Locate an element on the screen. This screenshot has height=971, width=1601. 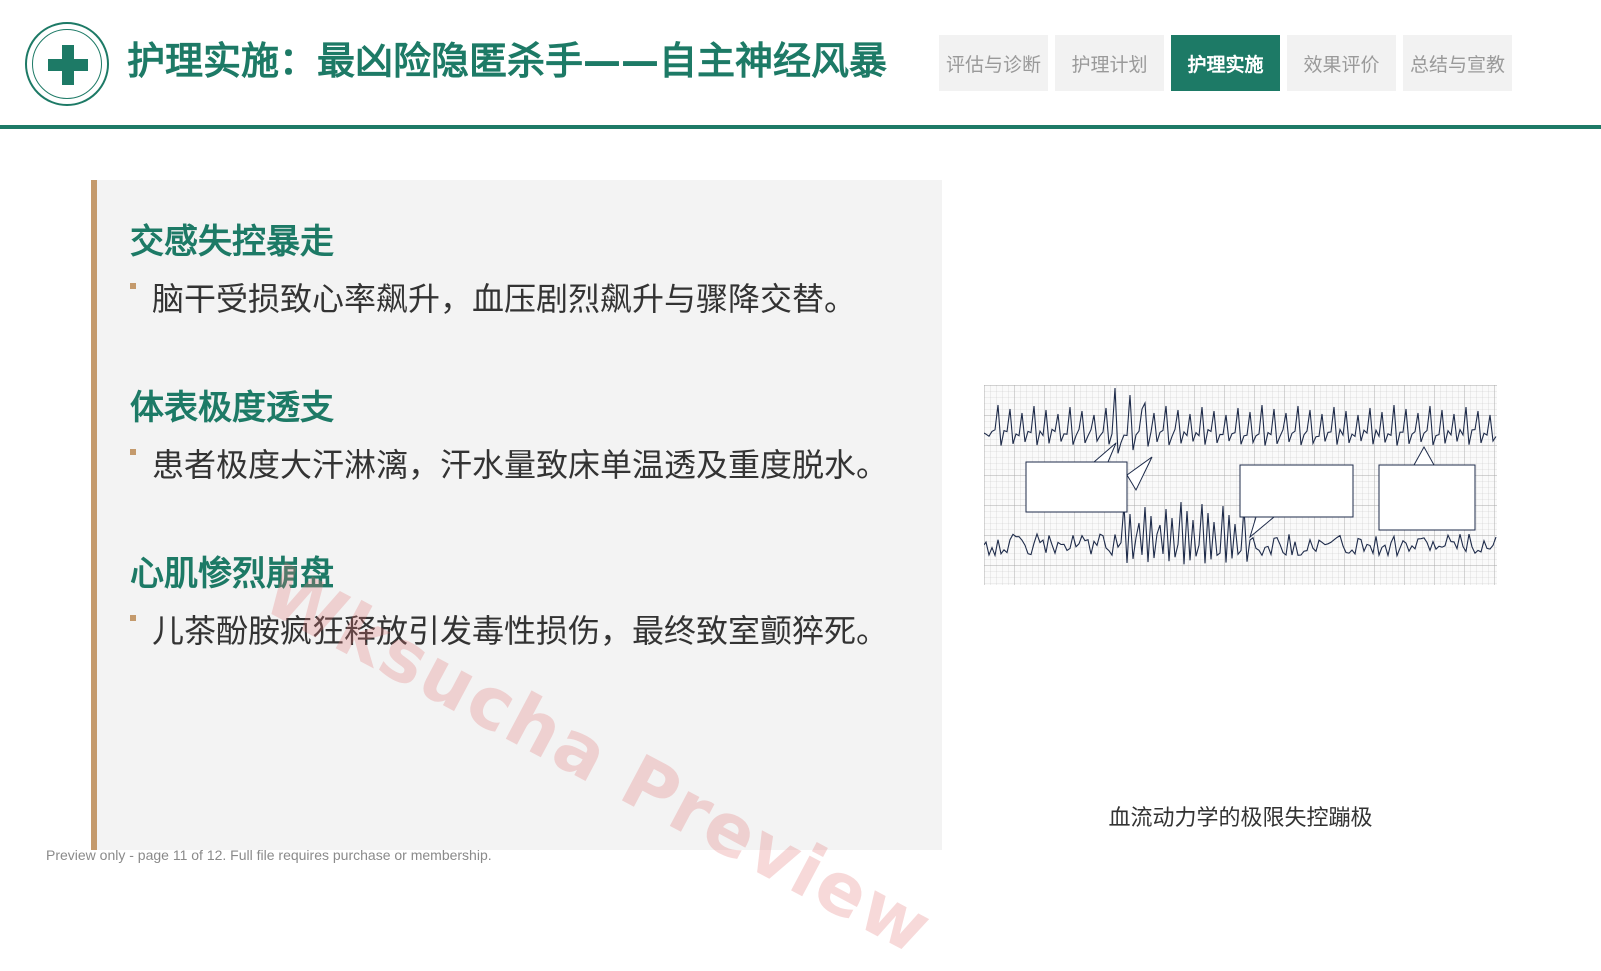
tab-evaluation: 效果评价 is located at coordinates (1341, 63).